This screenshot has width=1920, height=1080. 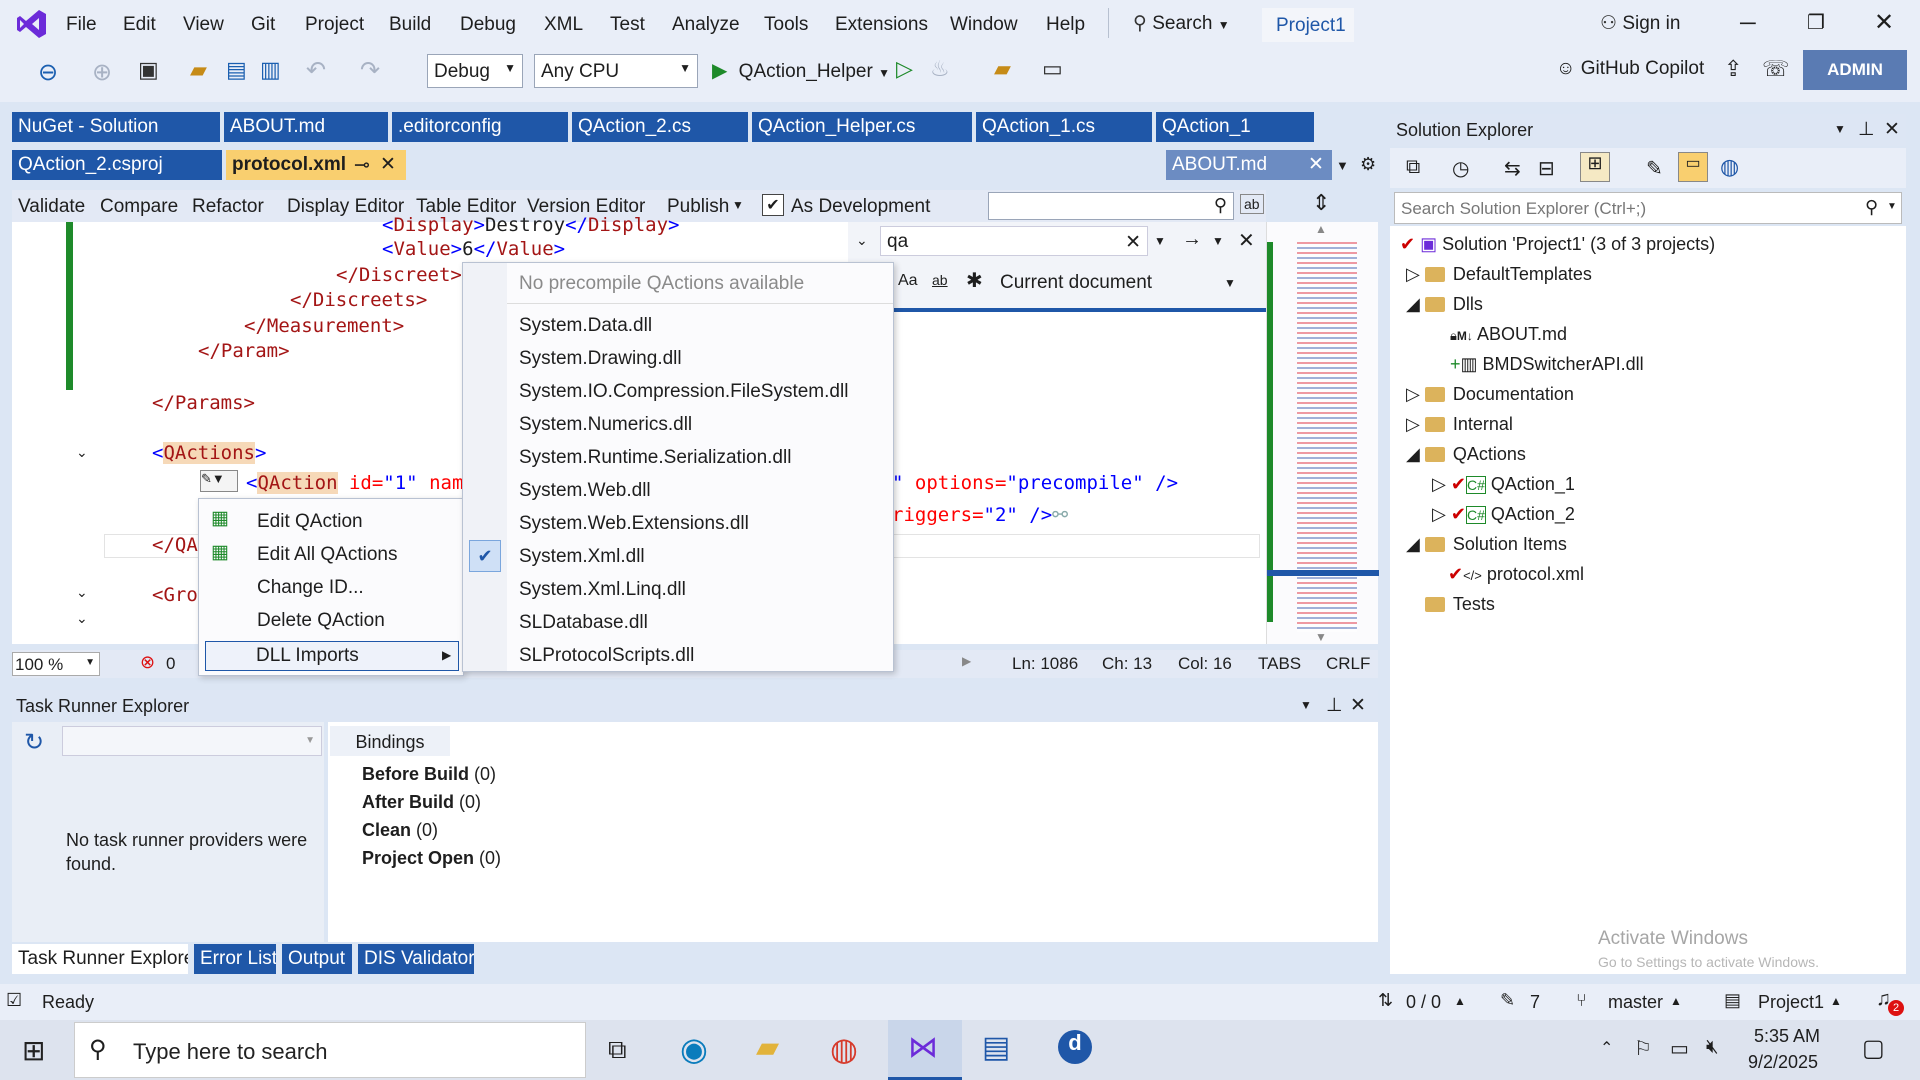 What do you see at coordinates (1640, 23) in the screenshot?
I see `sign-in-button: ⚇ Sign in` at bounding box center [1640, 23].